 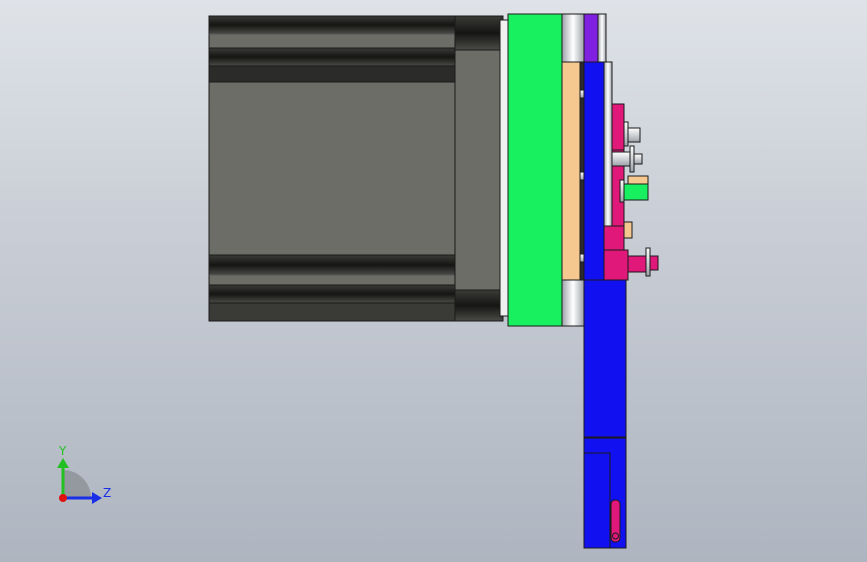 What do you see at coordinates (107, 493) in the screenshot?
I see `z-axis-label: Z` at bounding box center [107, 493].